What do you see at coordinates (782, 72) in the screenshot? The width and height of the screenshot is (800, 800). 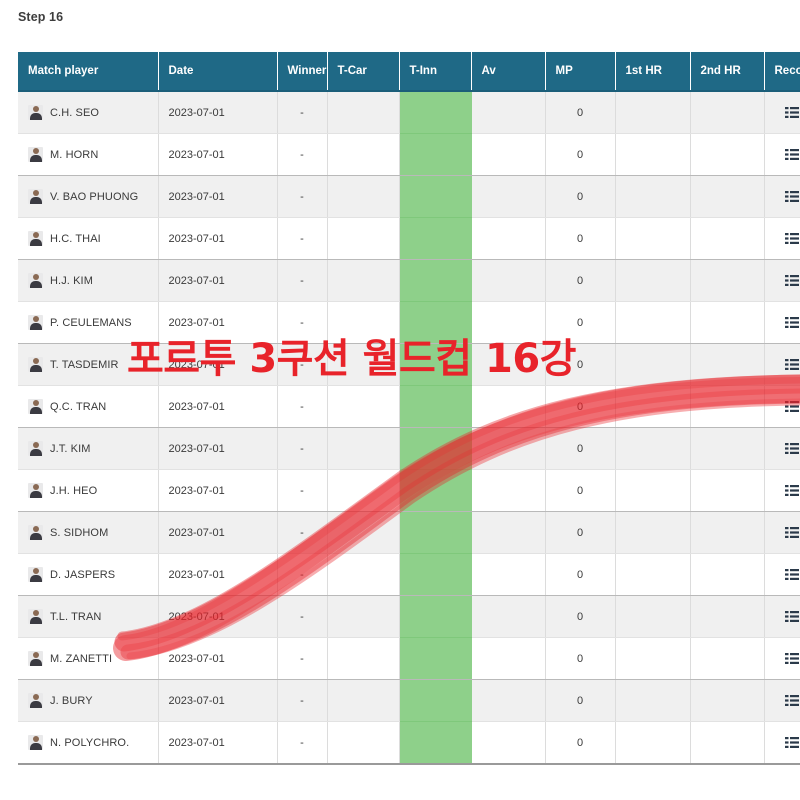 I see `column-header-record: Record` at bounding box center [782, 72].